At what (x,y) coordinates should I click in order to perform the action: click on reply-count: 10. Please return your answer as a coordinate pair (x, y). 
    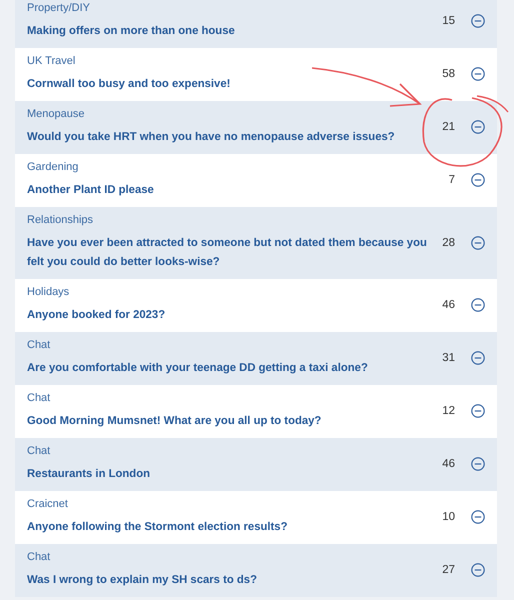
    Looking at the image, I should click on (448, 517).